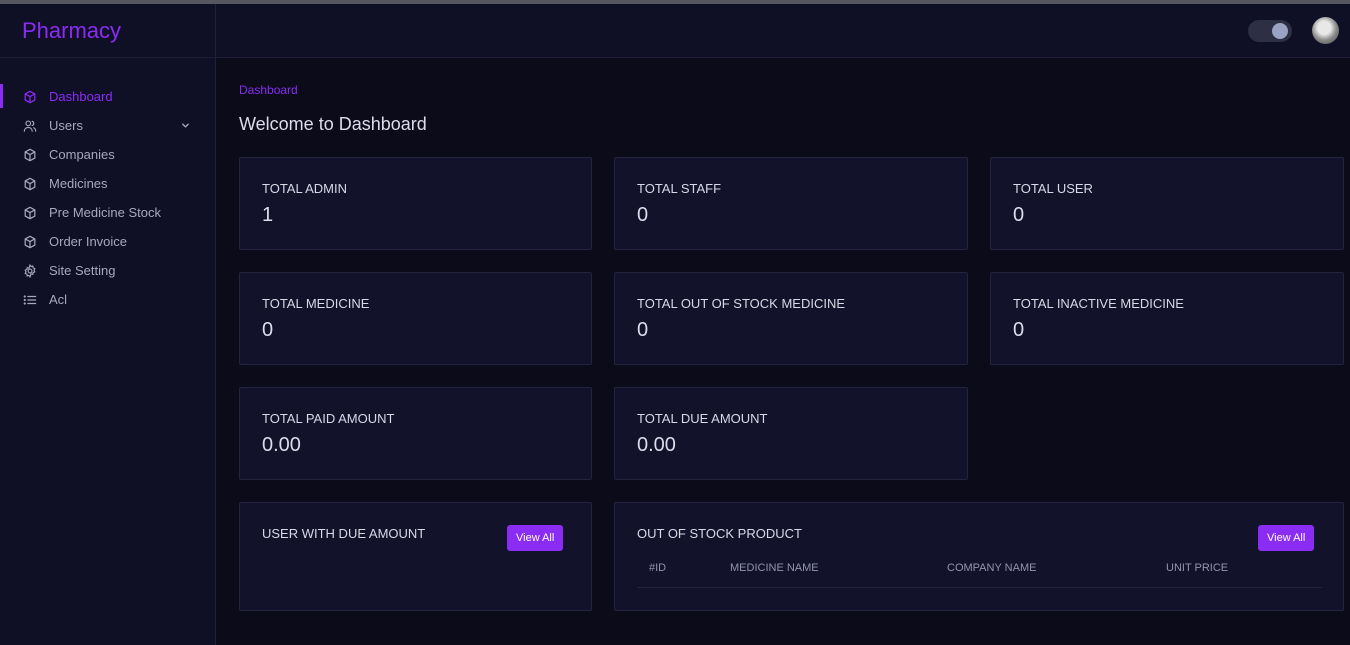  I want to click on stat-card-total-admin: TOTAL ADMIN 1, so click(415, 203).